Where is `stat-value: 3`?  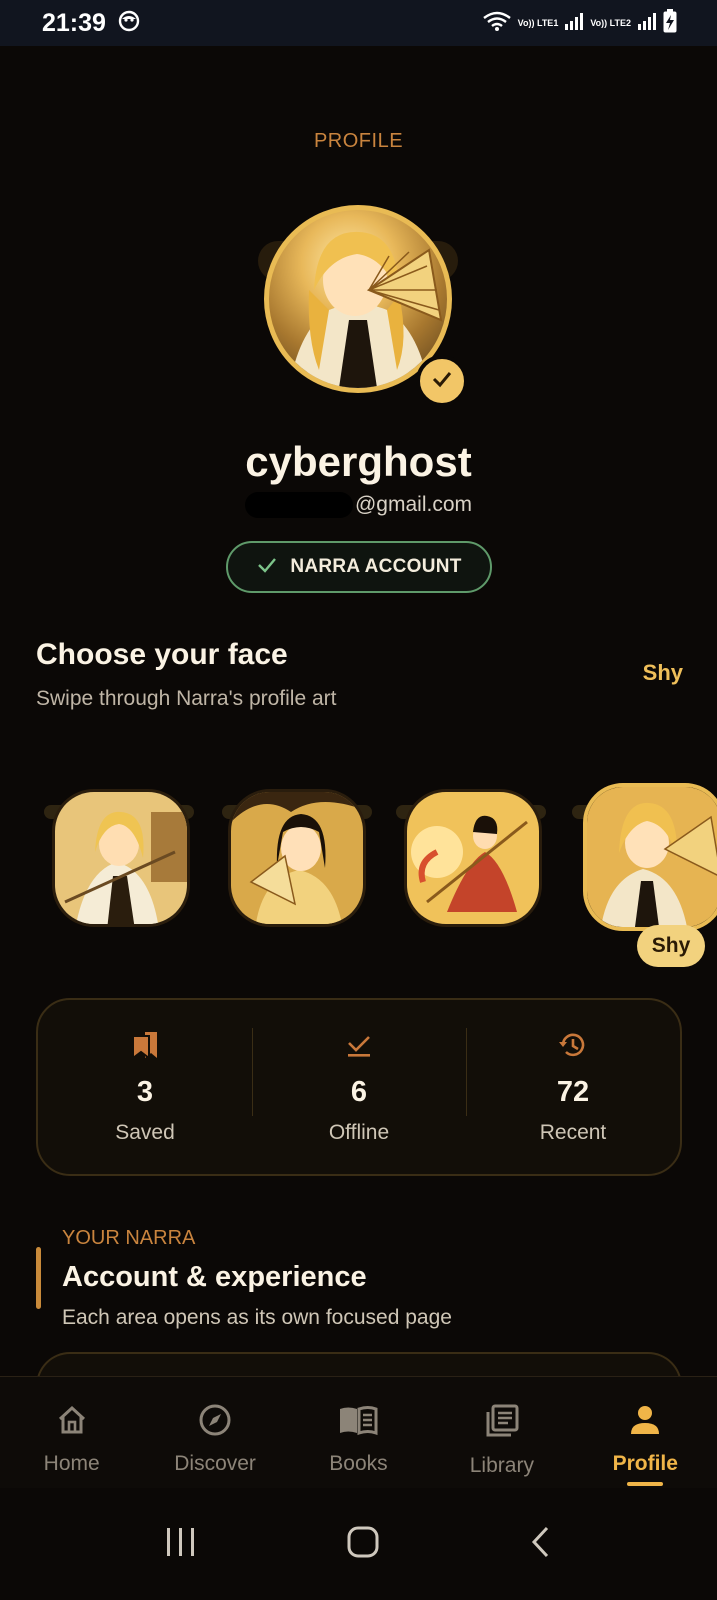
stat-value: 3 is located at coordinates (145, 1092).